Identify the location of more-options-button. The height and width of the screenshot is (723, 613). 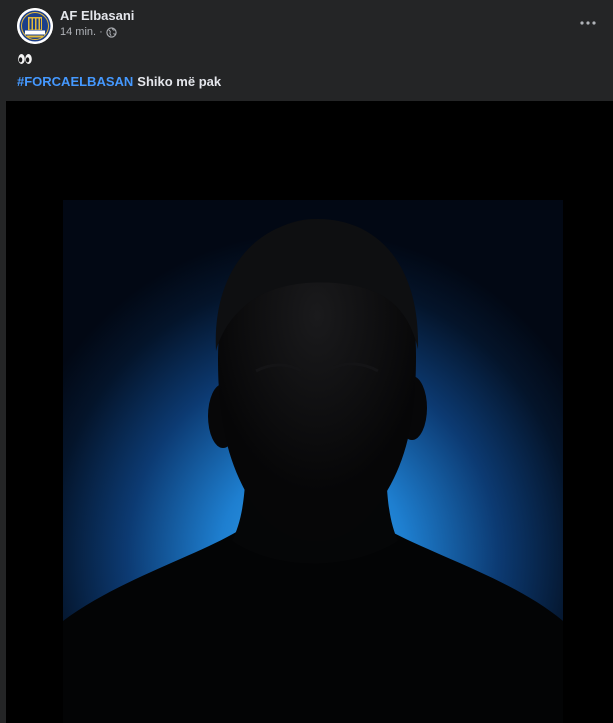
(588, 23).